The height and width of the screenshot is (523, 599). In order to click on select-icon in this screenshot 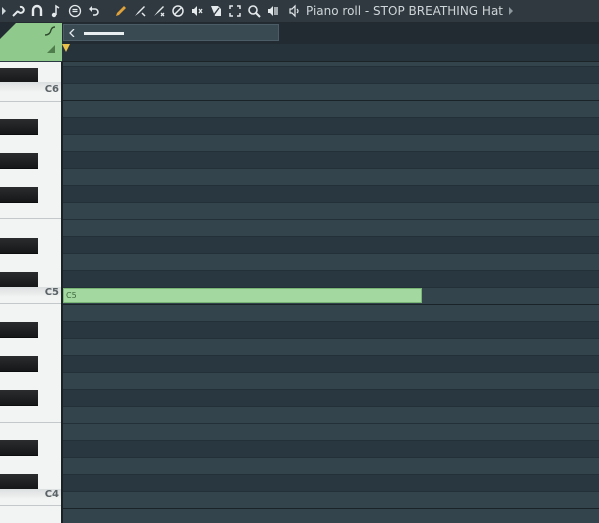, I will do `click(234, 11)`.